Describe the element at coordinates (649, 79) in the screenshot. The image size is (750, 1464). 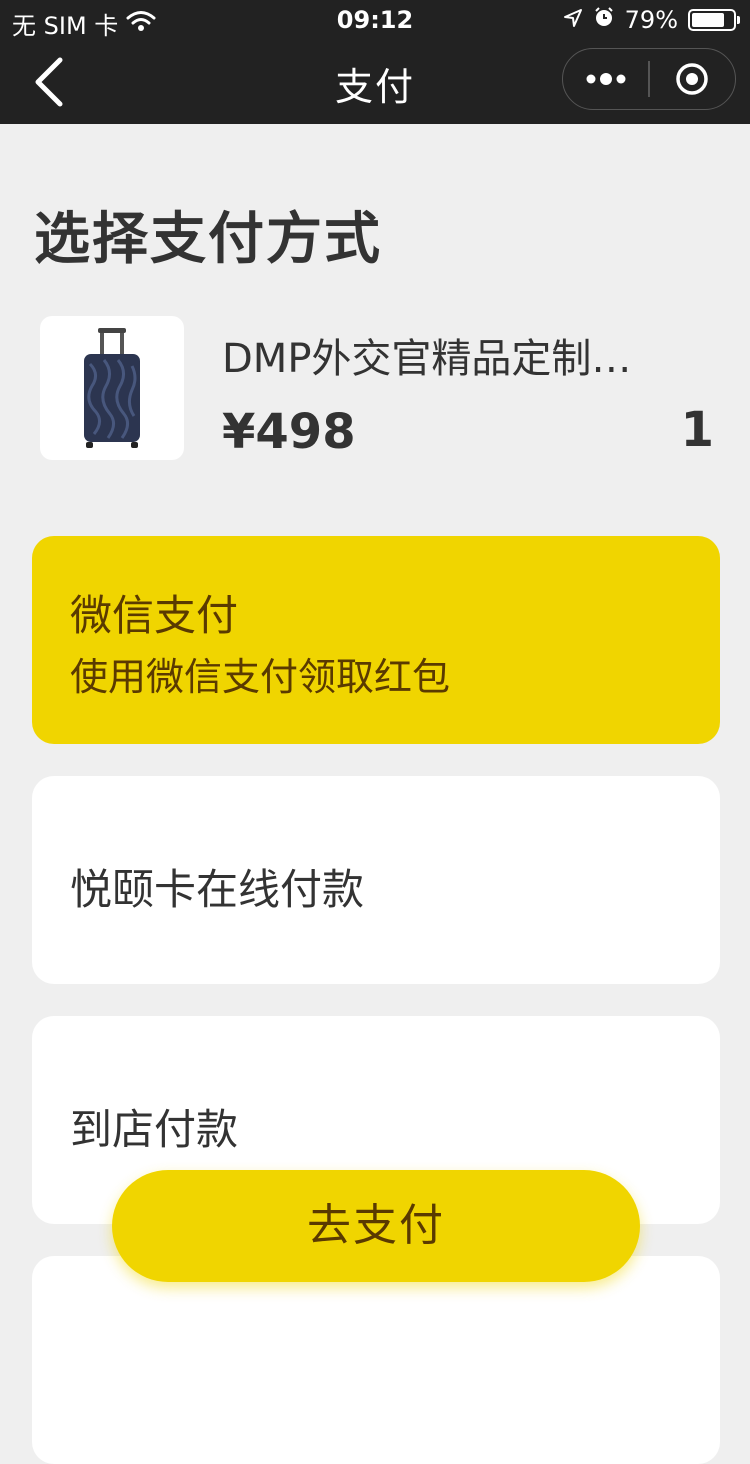
I see `mini-program-capsule` at that location.